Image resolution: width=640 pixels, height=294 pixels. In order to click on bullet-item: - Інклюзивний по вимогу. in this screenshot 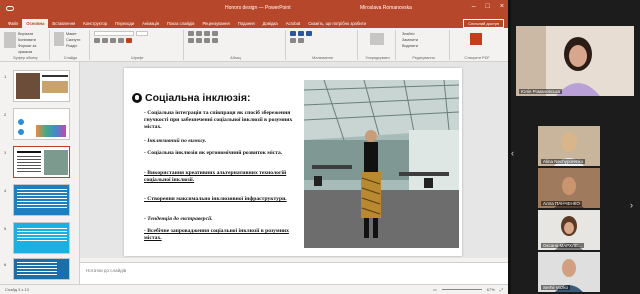, I will do `click(175, 141)`.